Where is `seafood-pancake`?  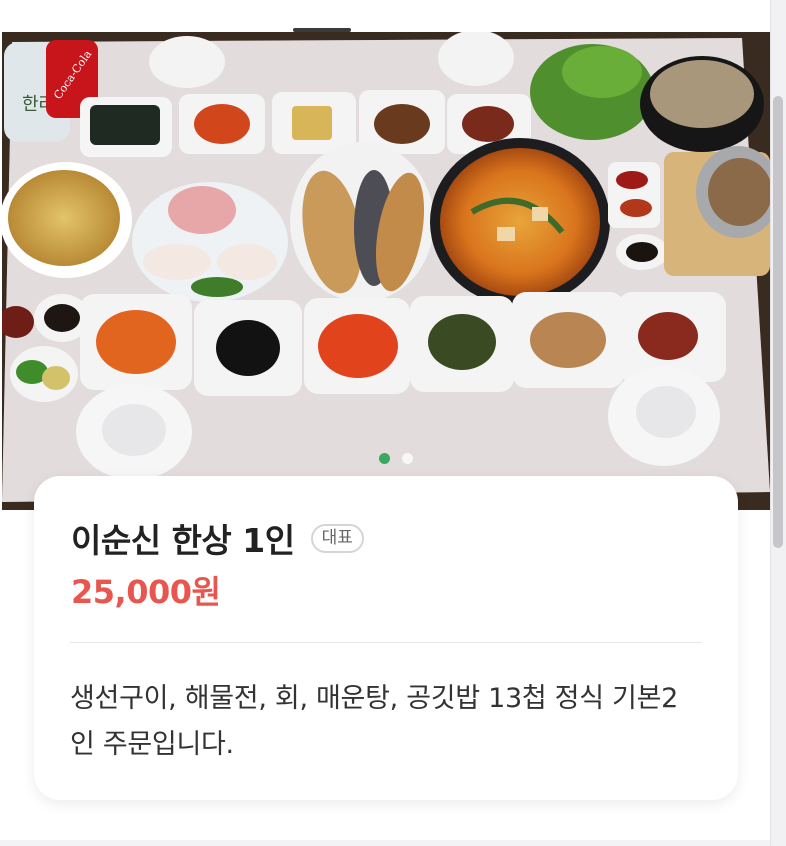
seafood-pancake is located at coordinates (64, 218).